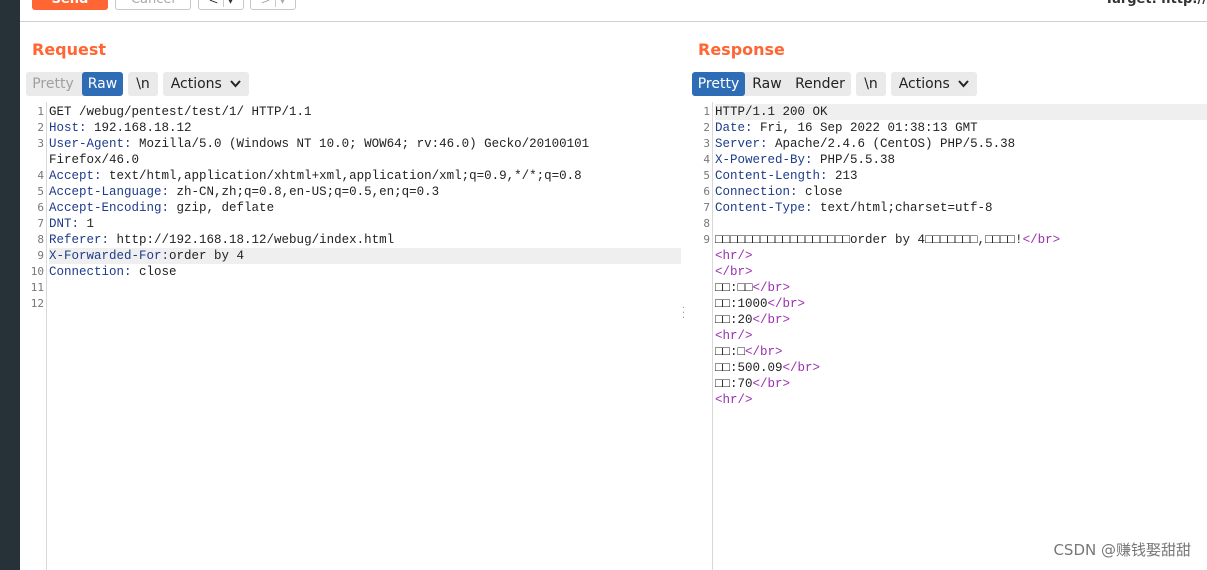 The image size is (1207, 570). Describe the element at coordinates (846, 128) in the screenshot. I see `response-header-line: Date: Fri, 16 Sep 2022 01:38:13 GMT` at that location.